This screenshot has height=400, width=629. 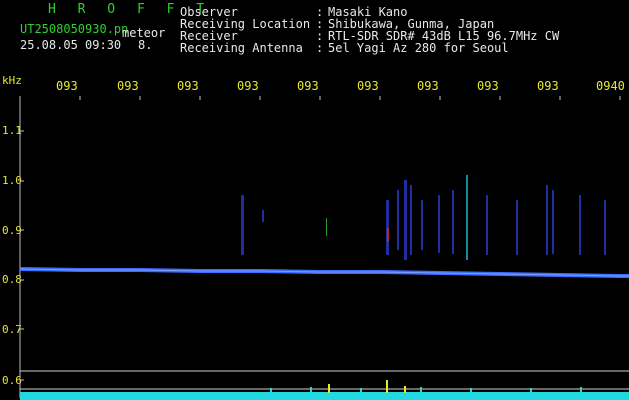 What do you see at coordinates (22, 255) in the screenshot?
I see `y-tick-marks` at bounding box center [22, 255].